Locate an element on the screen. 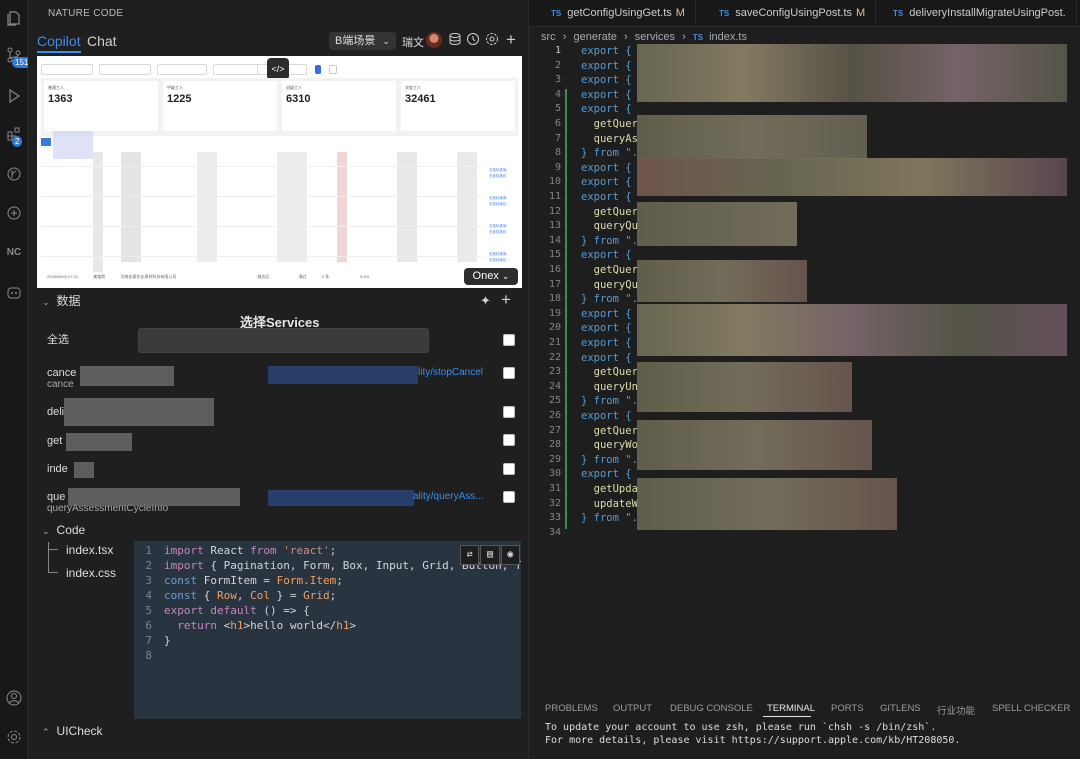 This screenshot has width=1080, height=759. chevron-right-icon: › is located at coordinates (625, 37).